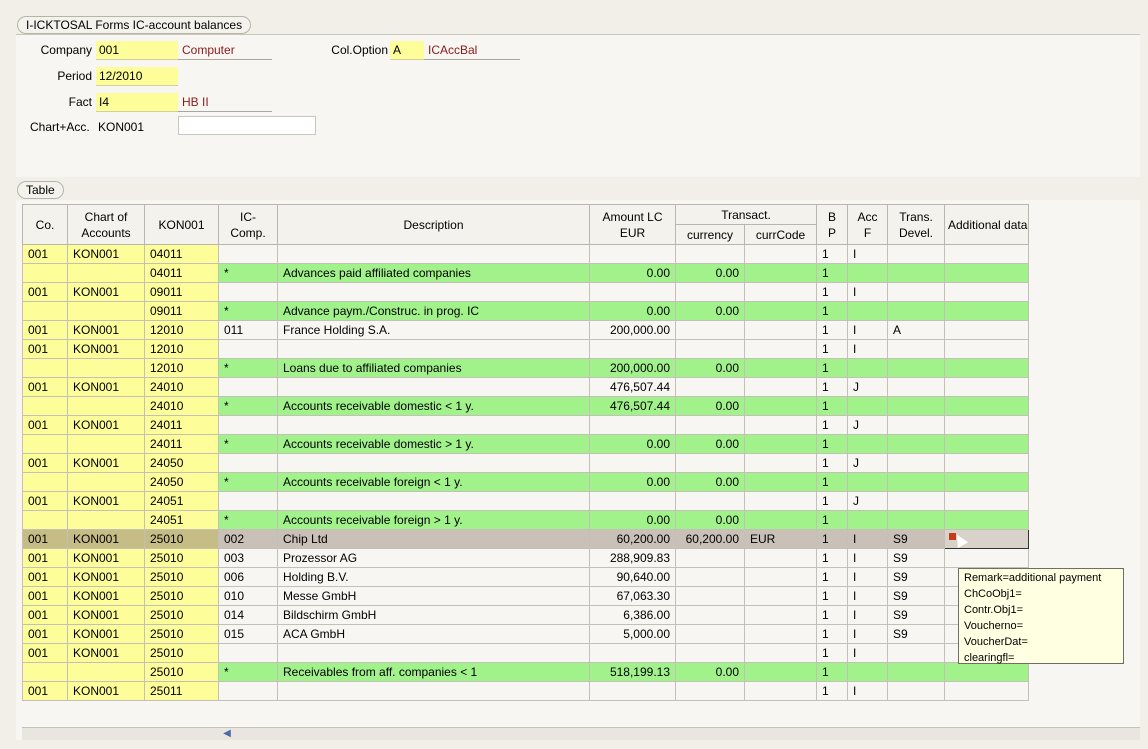  I want to click on window-title-tab: I-ICKTOSAL Forms IC-account balances, so click(134, 25).